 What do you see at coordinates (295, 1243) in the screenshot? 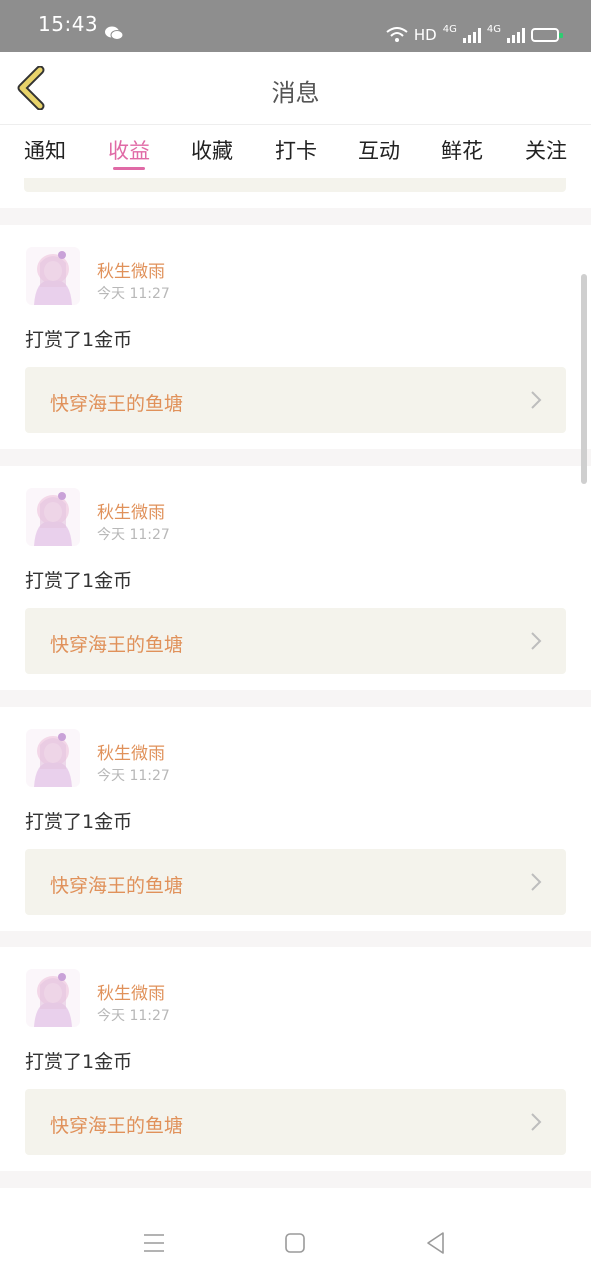
I see `home-icon` at bounding box center [295, 1243].